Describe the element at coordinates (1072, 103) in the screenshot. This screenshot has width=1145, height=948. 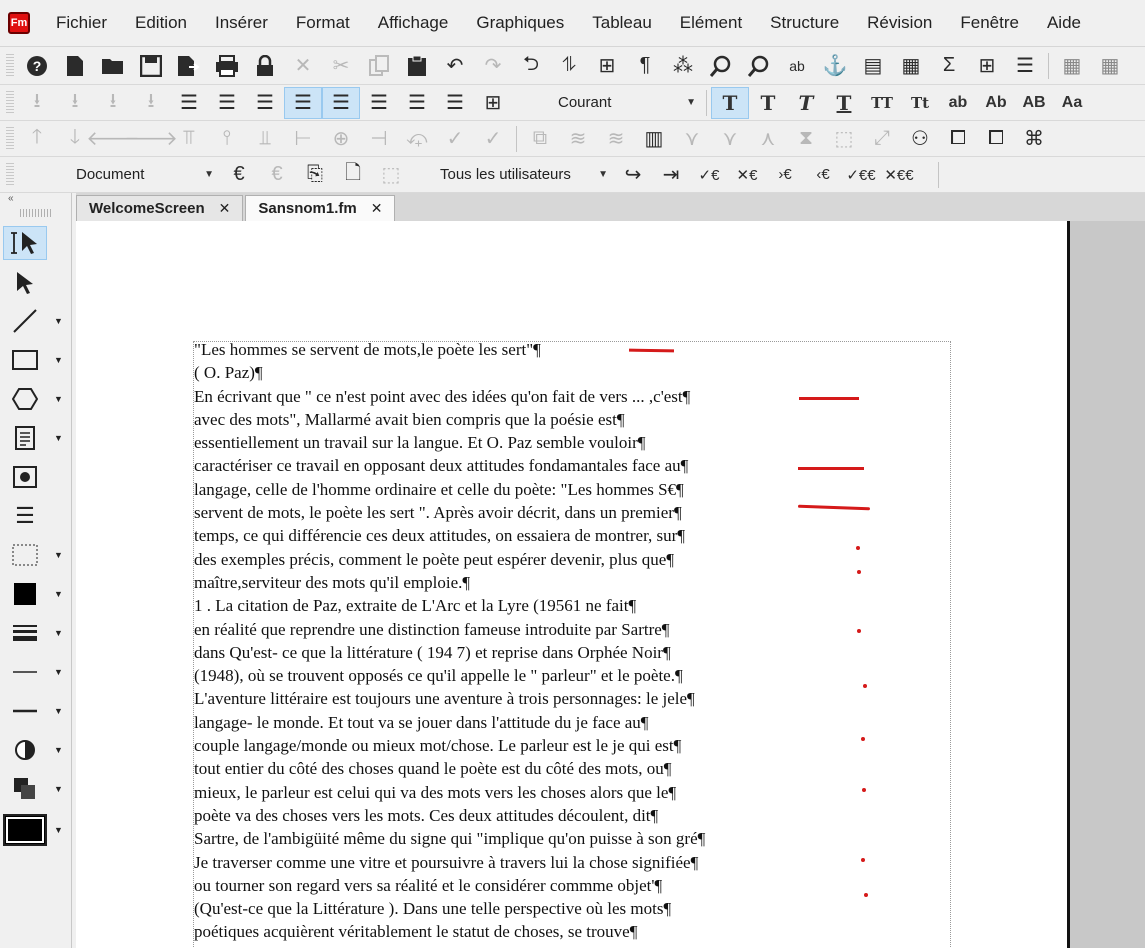
I see `smallcaps-button: Aa` at that location.